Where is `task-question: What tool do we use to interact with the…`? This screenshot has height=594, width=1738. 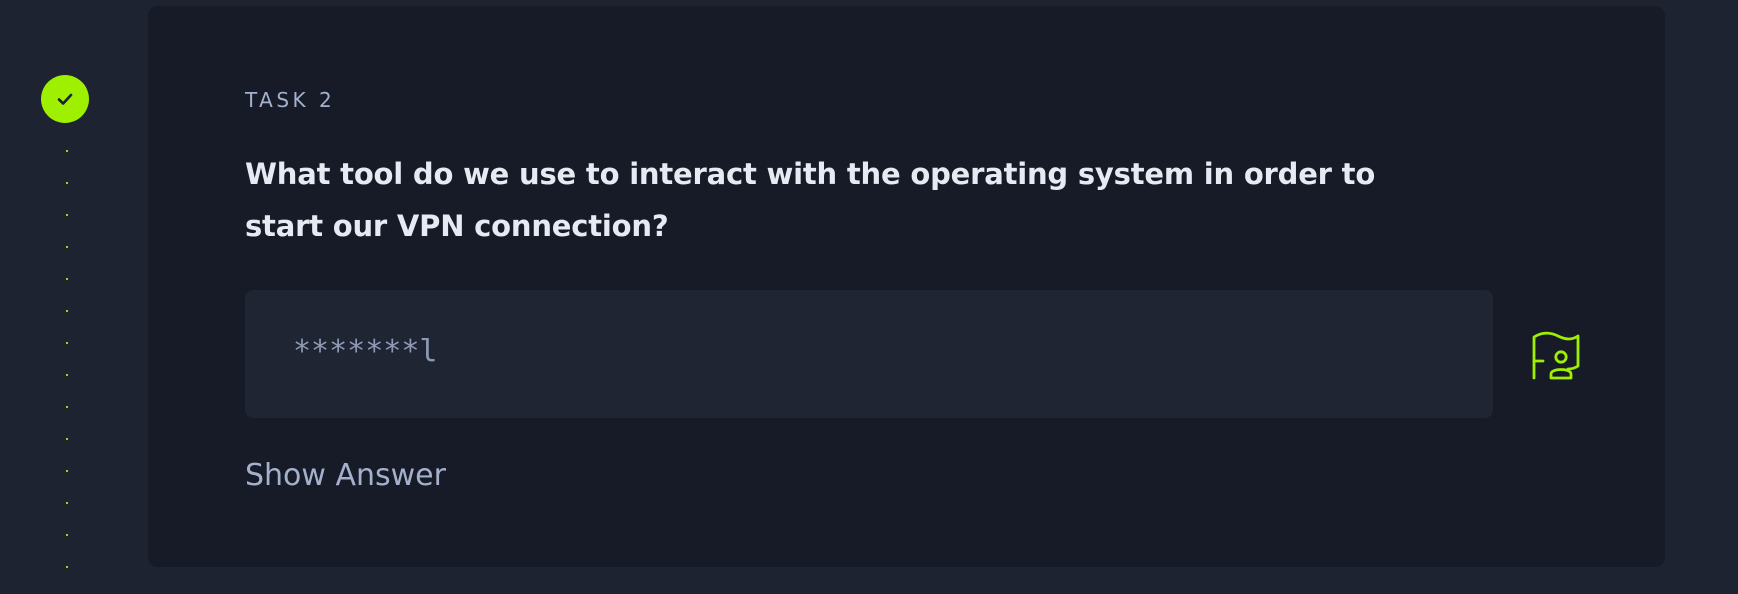
task-question: What tool do we use to interact with the… is located at coordinates (810, 200).